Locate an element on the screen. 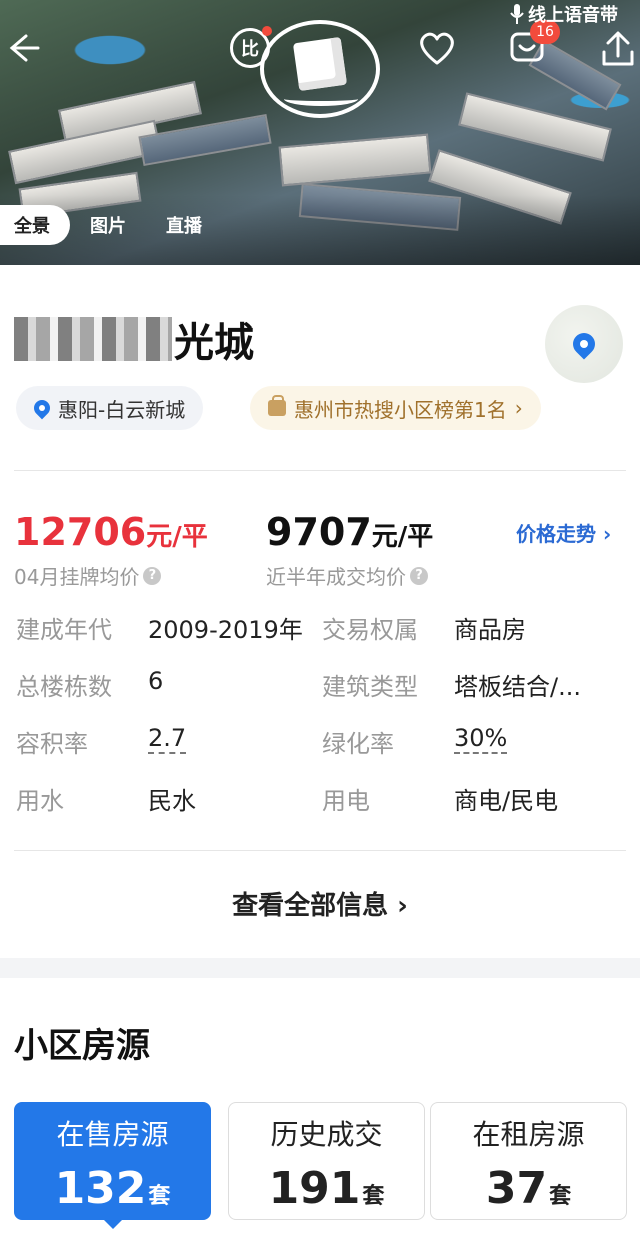 This screenshot has width=640, height=1258. location-pin-icon is located at coordinates (42, 408).